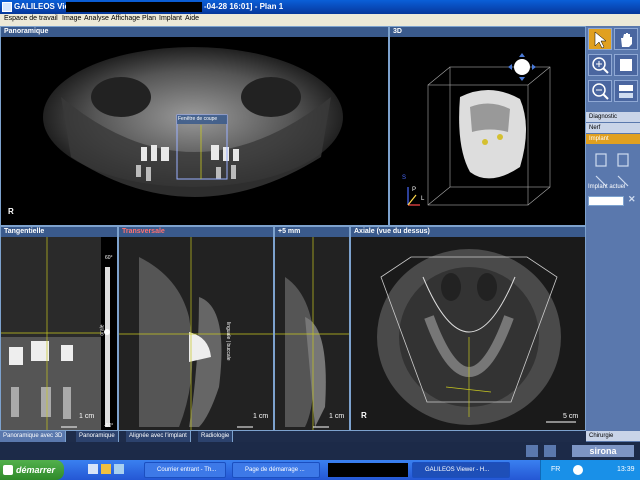 This screenshot has width=640, height=480. What do you see at coordinates (320, 451) in the screenshot?
I see `status-bar: sirona` at bounding box center [320, 451].